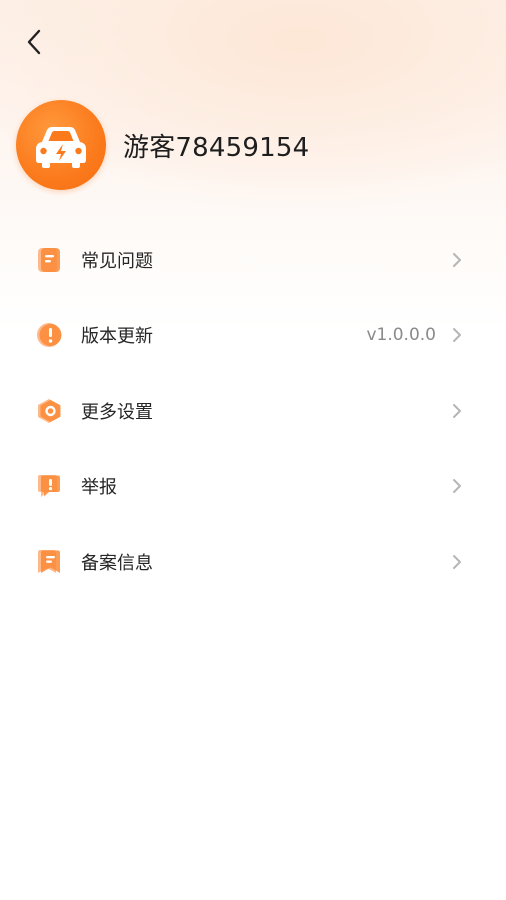  What do you see at coordinates (117, 261) in the screenshot?
I see `menu-item-label: 常见问题` at bounding box center [117, 261].